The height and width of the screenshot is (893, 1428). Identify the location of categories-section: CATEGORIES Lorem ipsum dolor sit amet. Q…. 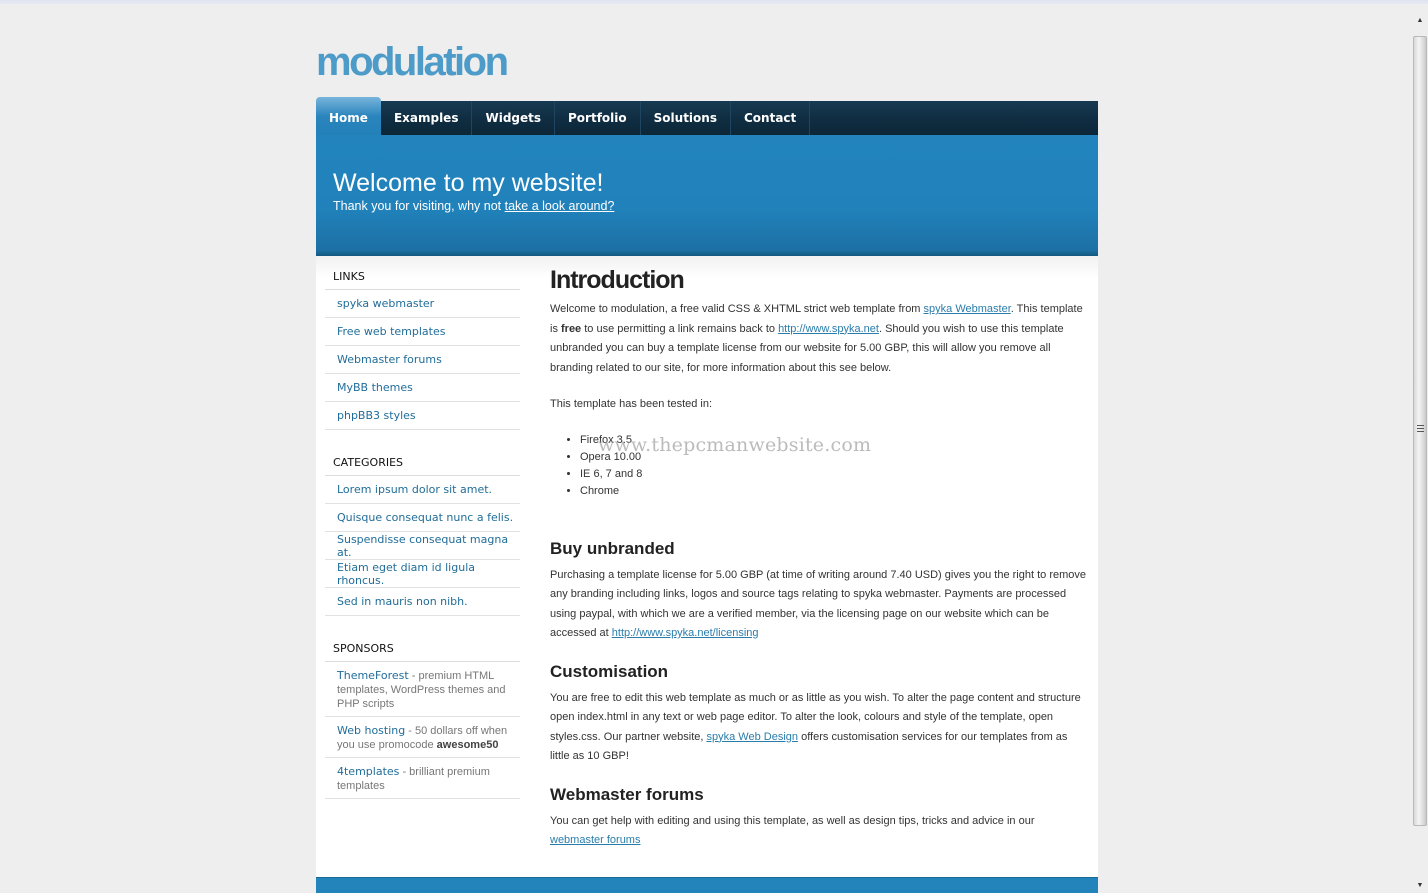
(422, 535).